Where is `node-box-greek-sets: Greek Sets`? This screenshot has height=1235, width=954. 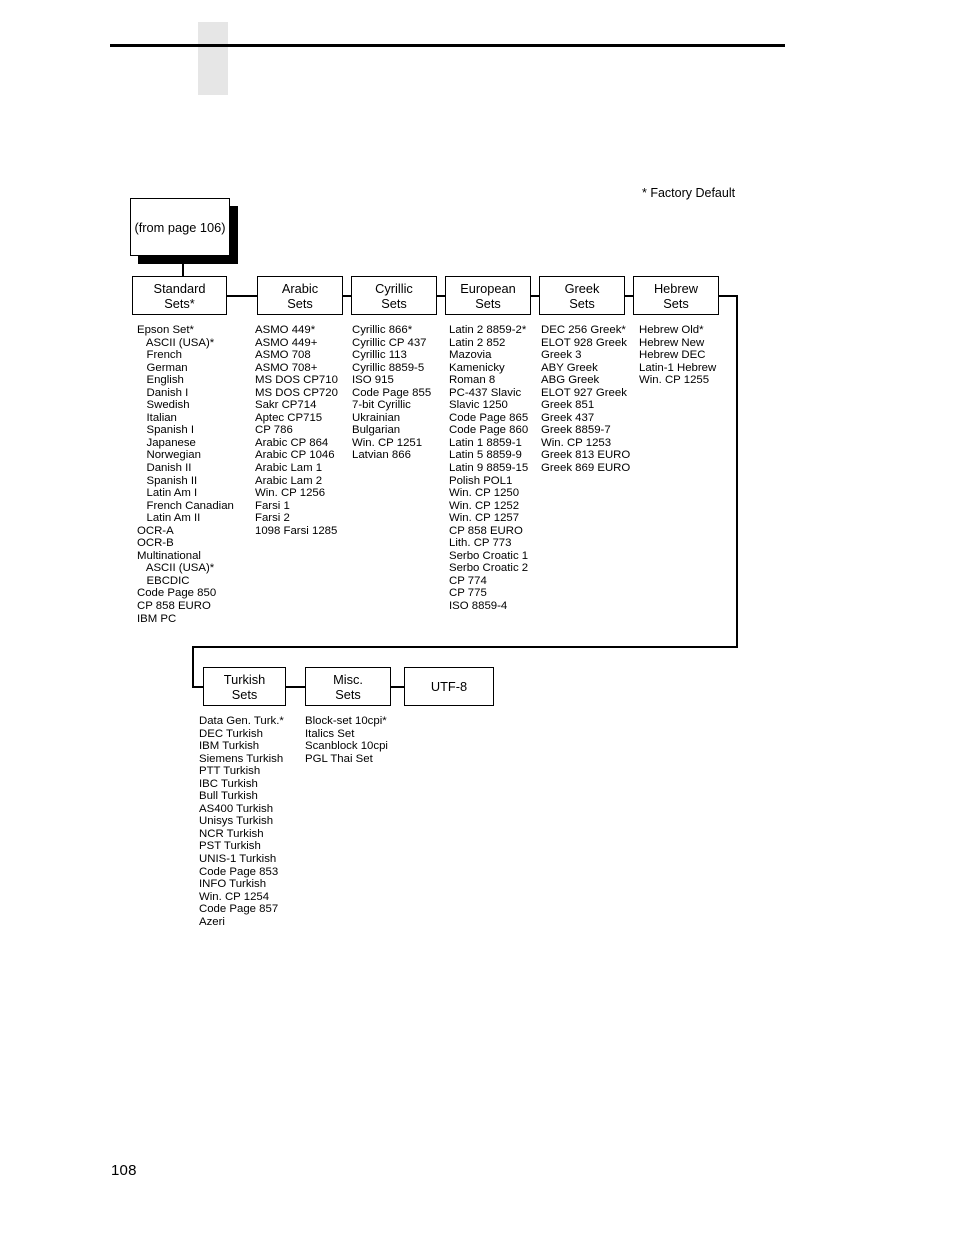
node-box-greek-sets: Greek Sets is located at coordinates (582, 295).